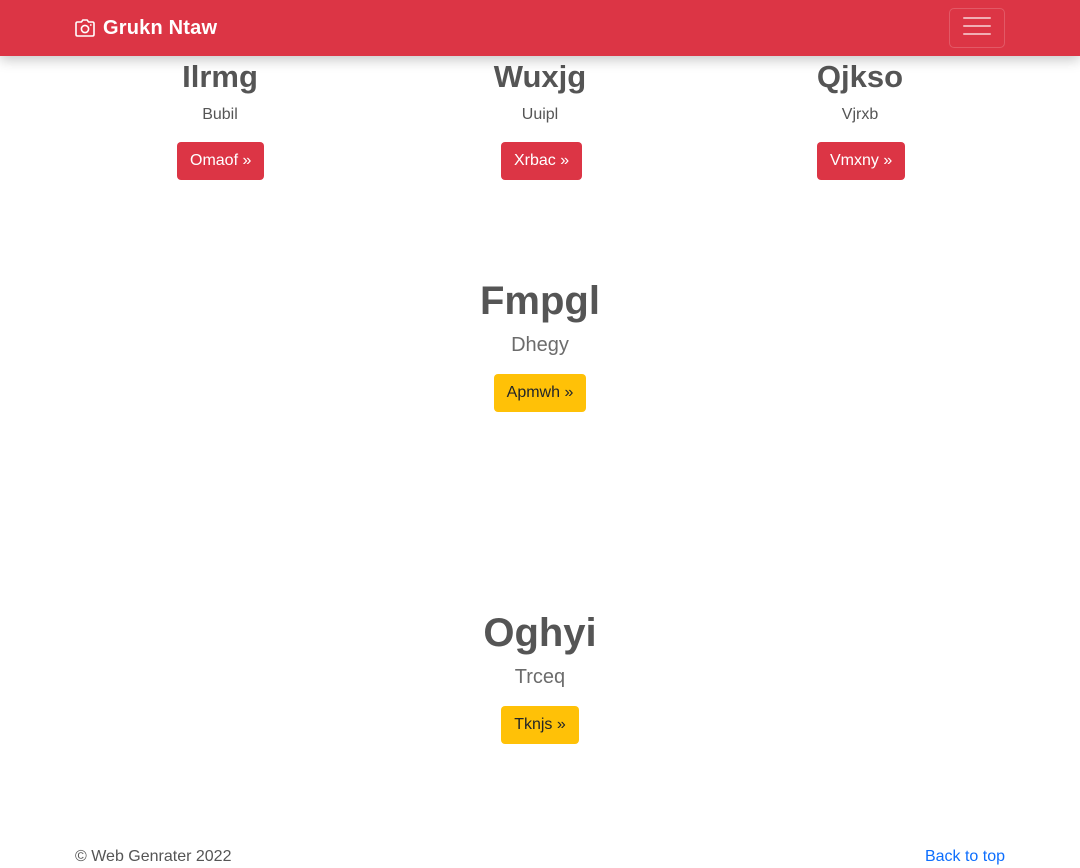 The height and width of the screenshot is (868, 1080). Describe the element at coordinates (860, 114) in the screenshot. I see `feature-subtitle: Vjrxb` at that location.